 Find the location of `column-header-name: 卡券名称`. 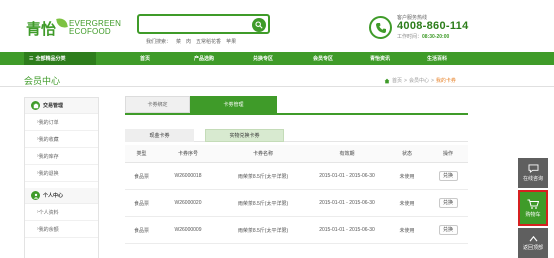

column-header-name: 卡券名称 is located at coordinates (262, 154).